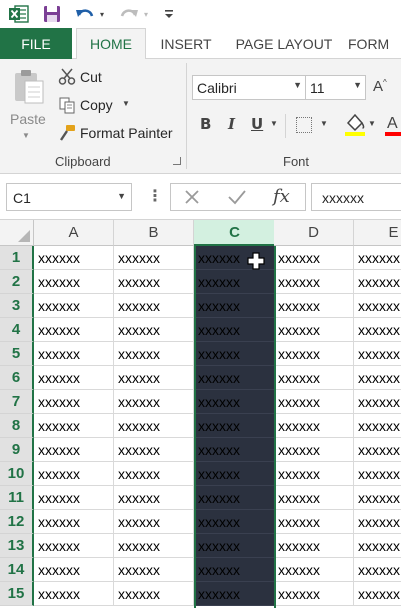  I want to click on insert-function-icon: fx, so click(281, 196).